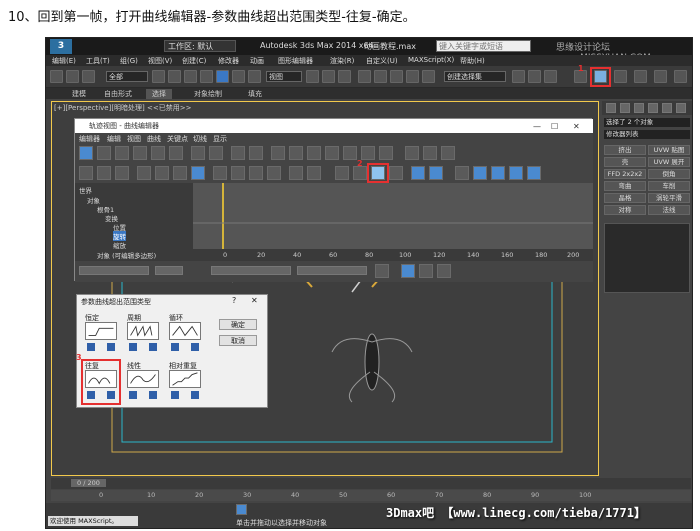  Describe the element at coordinates (418, 173) in the screenshot. I see `tangent-in-icon` at that location.